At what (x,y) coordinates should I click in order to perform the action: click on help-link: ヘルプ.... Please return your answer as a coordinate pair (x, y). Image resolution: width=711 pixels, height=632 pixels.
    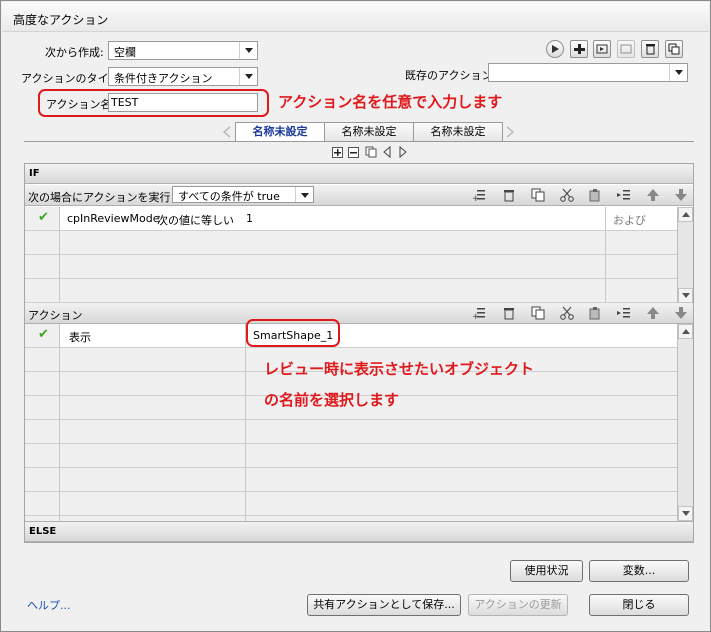
    Looking at the image, I should click on (49, 605).